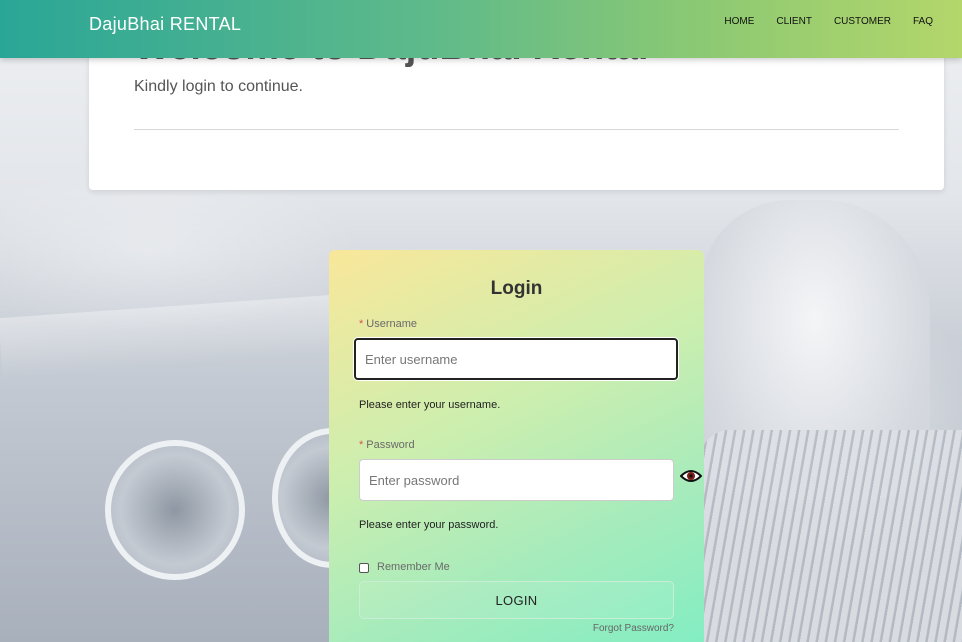  I want to click on password-label: * Password, so click(387, 445).